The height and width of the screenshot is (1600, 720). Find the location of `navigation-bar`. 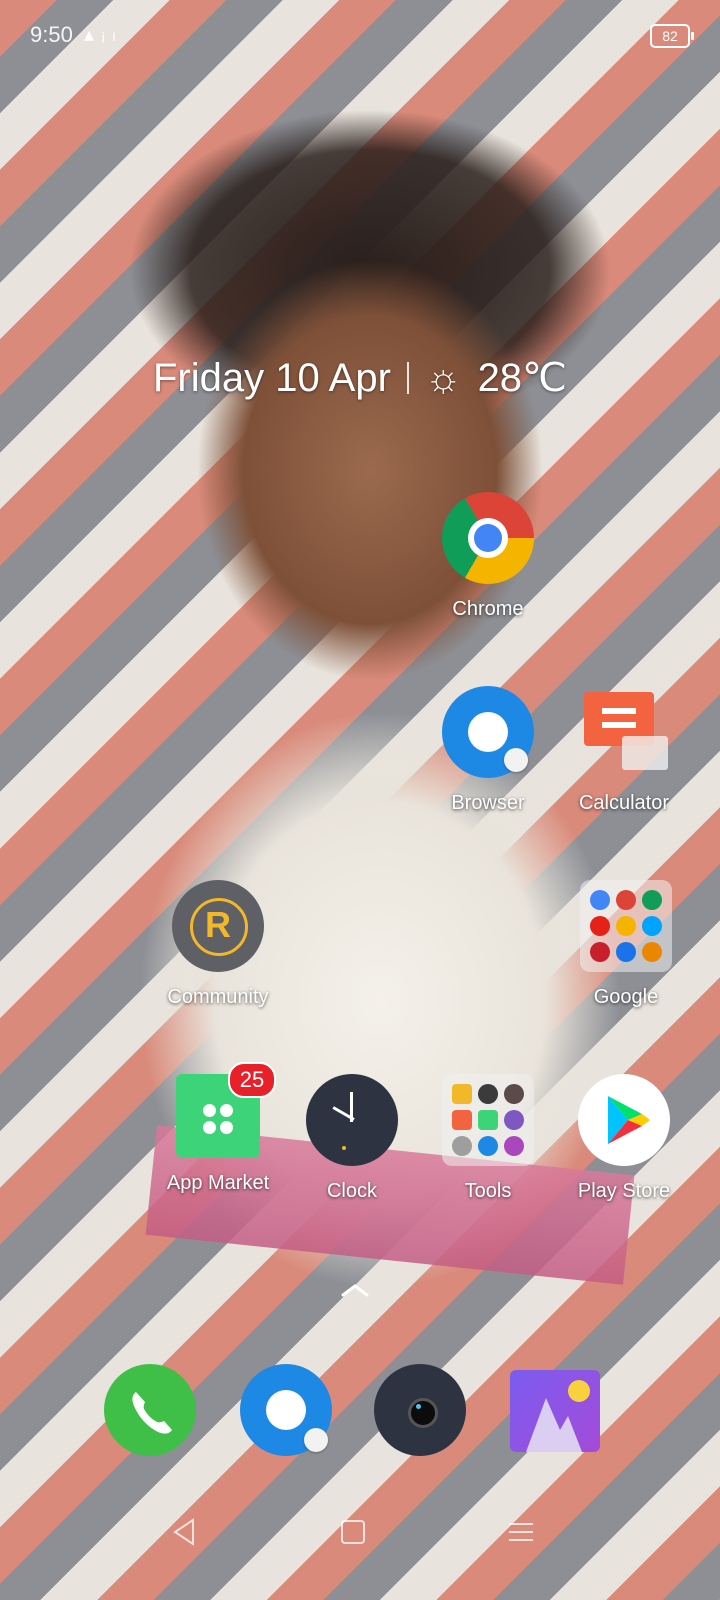

navigation-bar is located at coordinates (360, 1530).